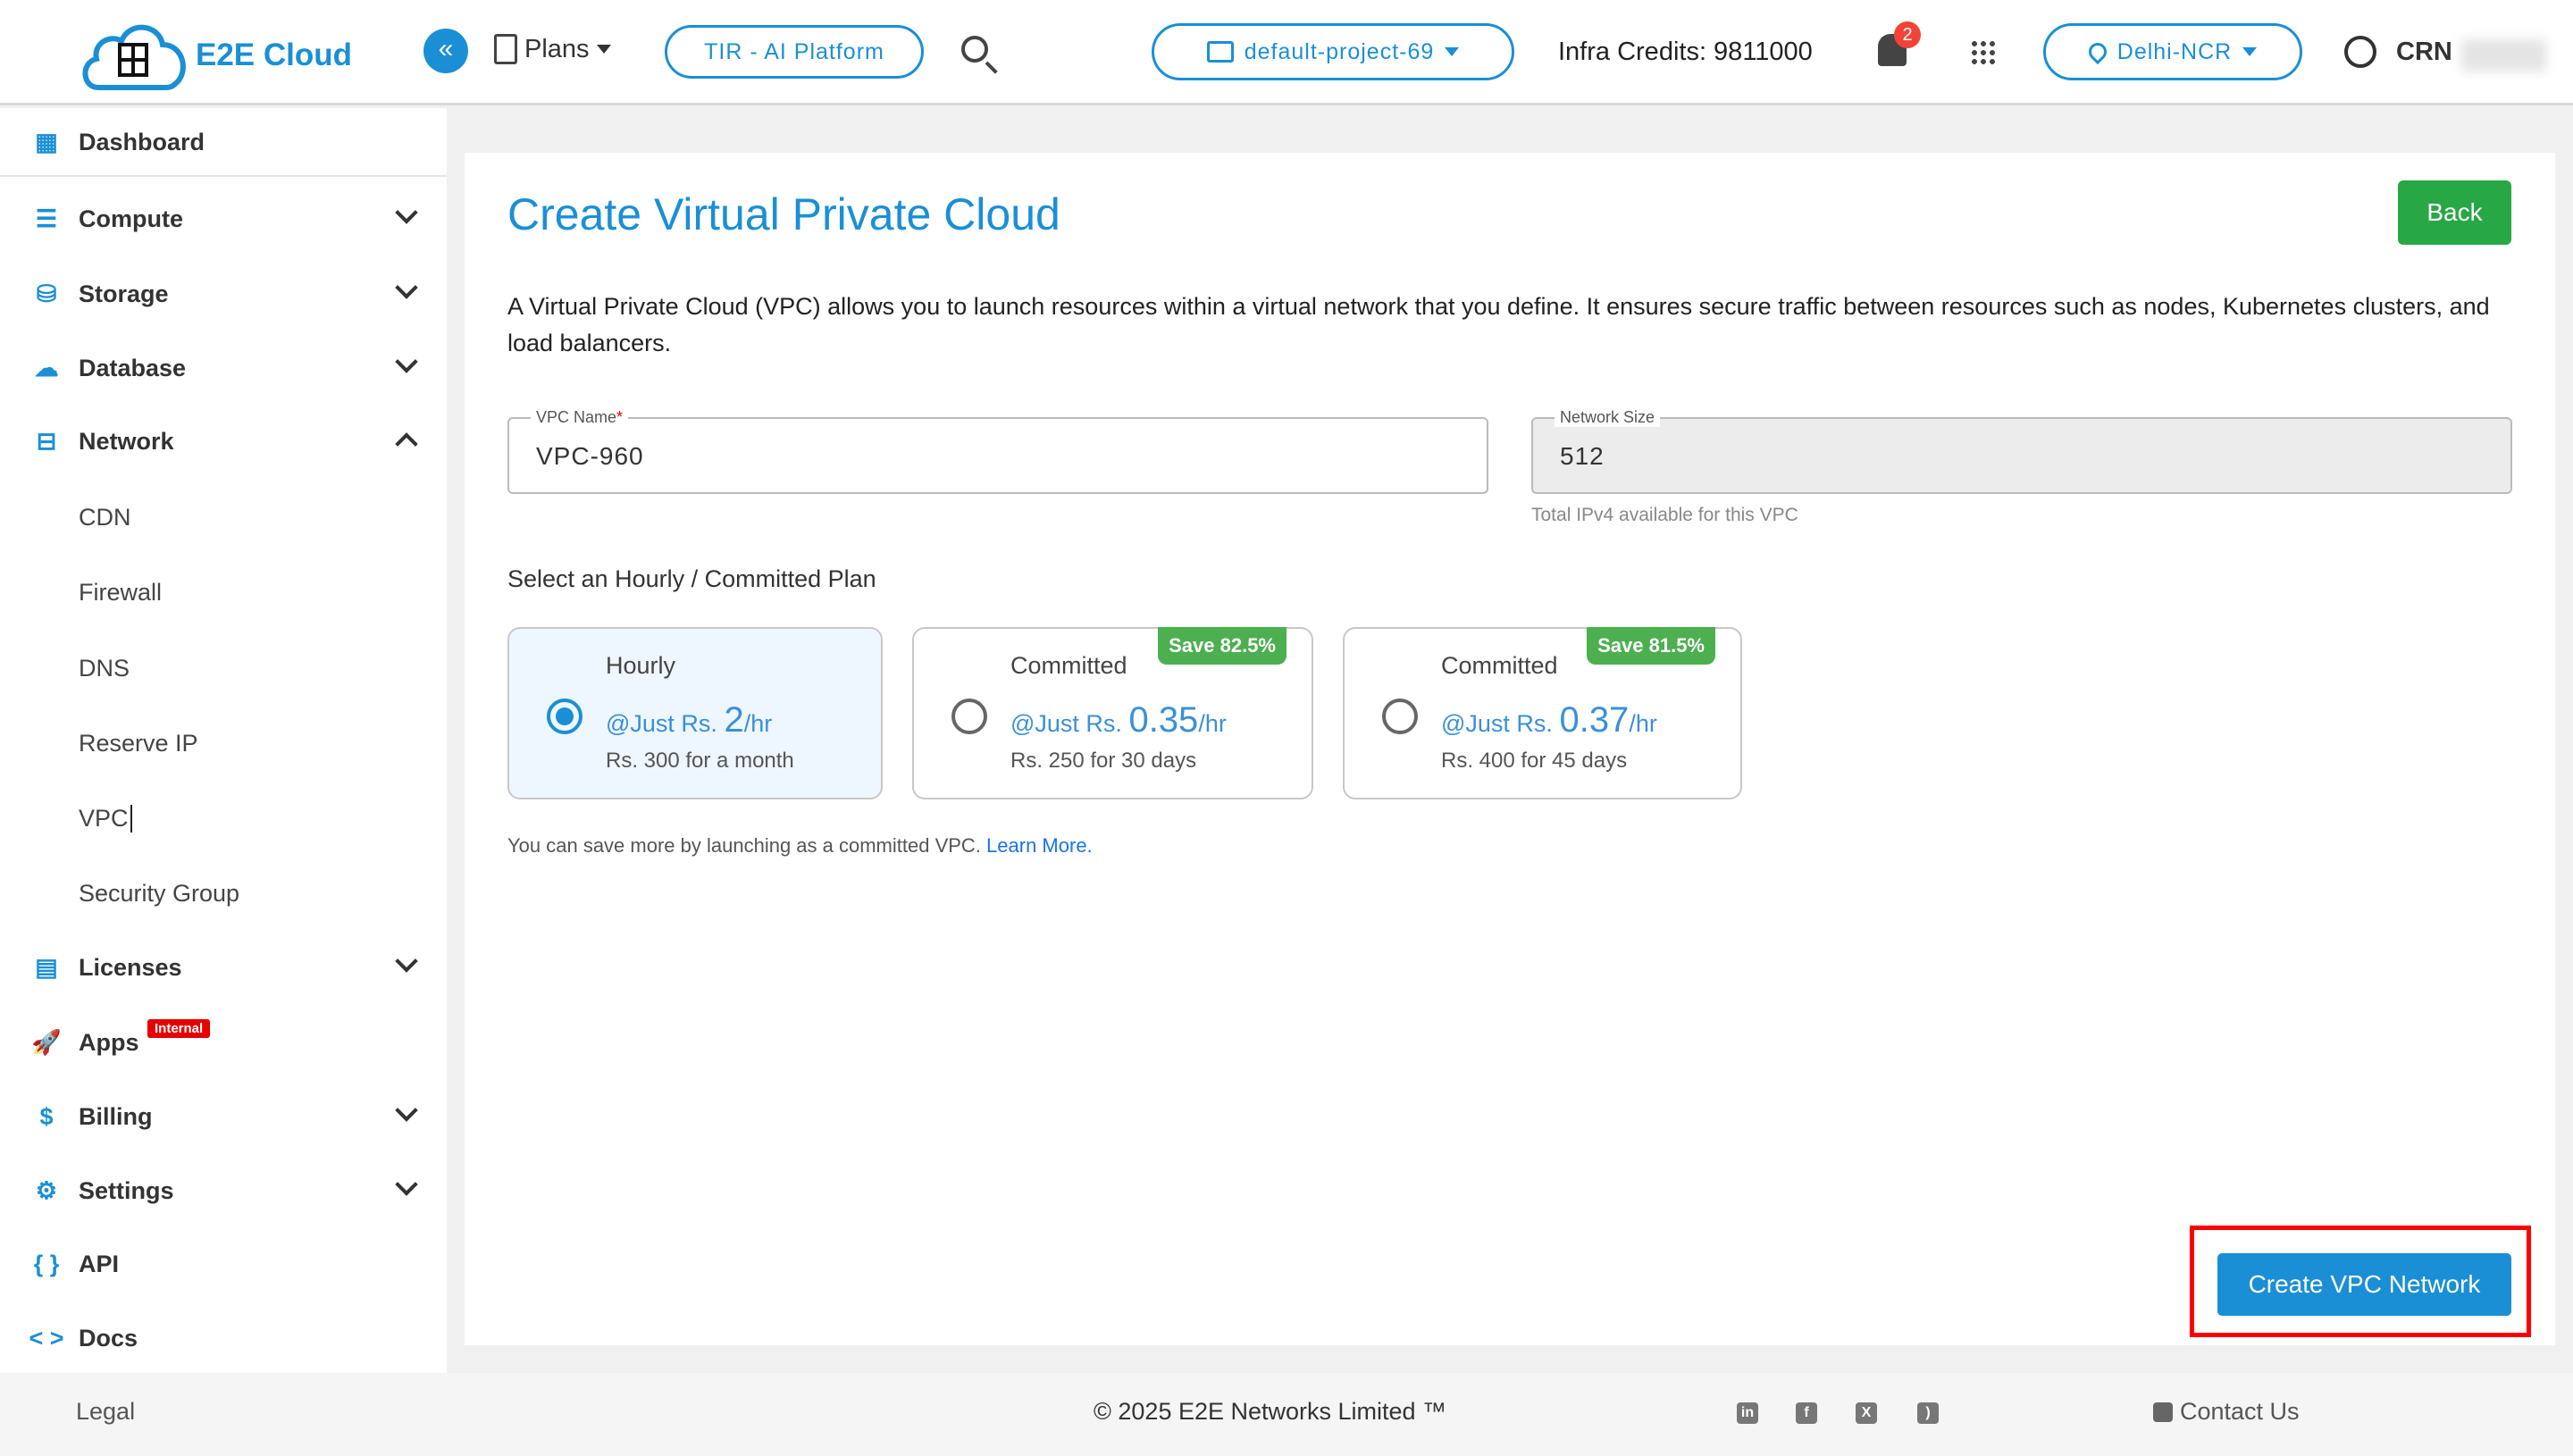  I want to click on sidebar-subitem-vpc: VPC, so click(223, 818).